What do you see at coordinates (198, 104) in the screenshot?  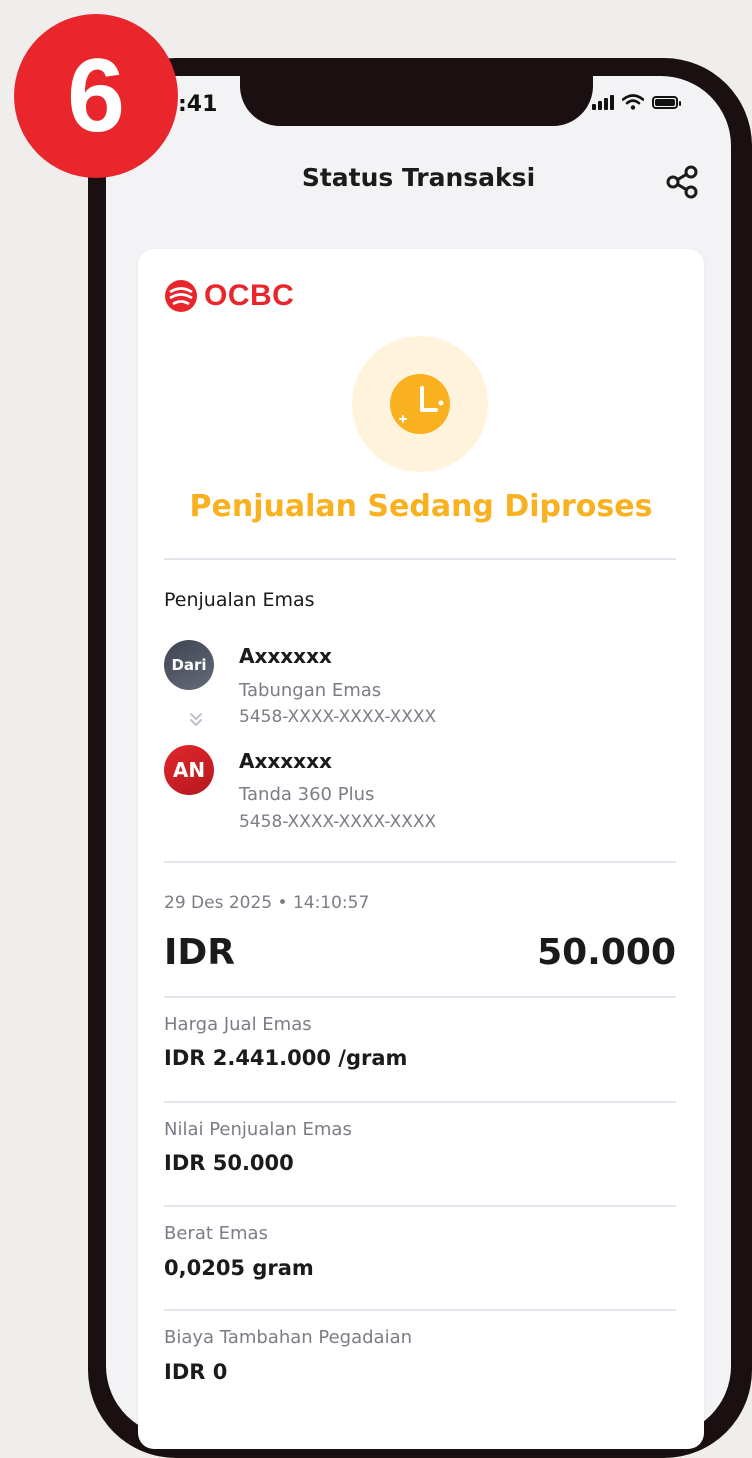 I see `status-bar-time: :41` at bounding box center [198, 104].